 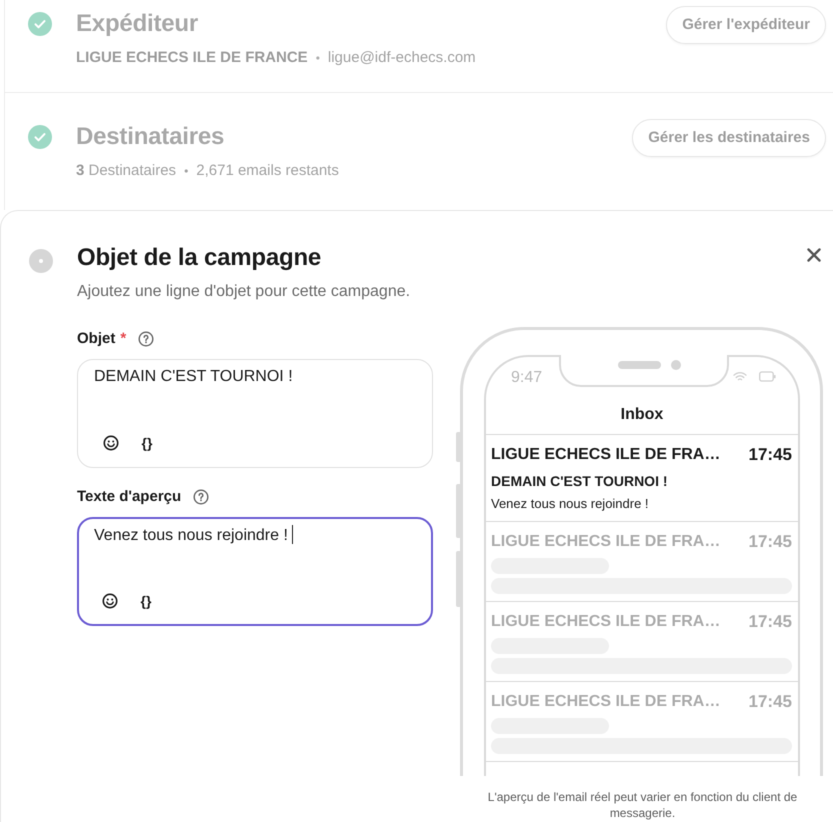 I want to click on step-indicator-icon, so click(x=41, y=261).